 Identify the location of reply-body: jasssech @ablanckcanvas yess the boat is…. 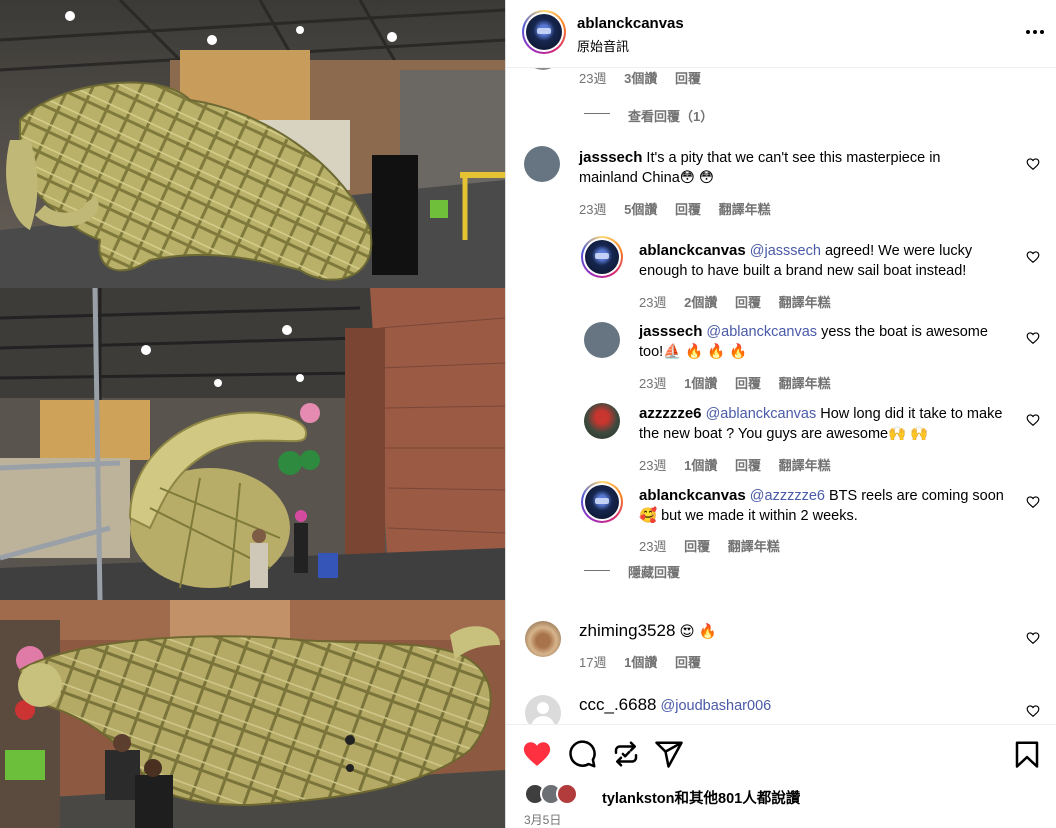
(824, 342).